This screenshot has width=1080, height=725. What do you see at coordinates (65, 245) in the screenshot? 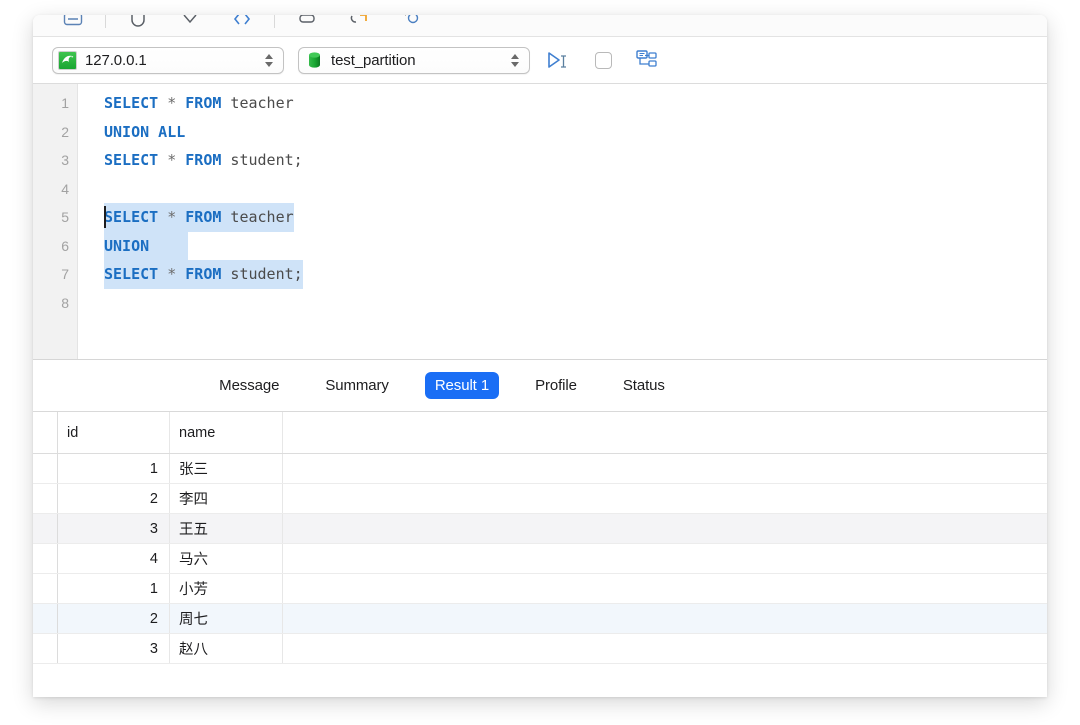
I see `line-number: 6` at bounding box center [65, 245].